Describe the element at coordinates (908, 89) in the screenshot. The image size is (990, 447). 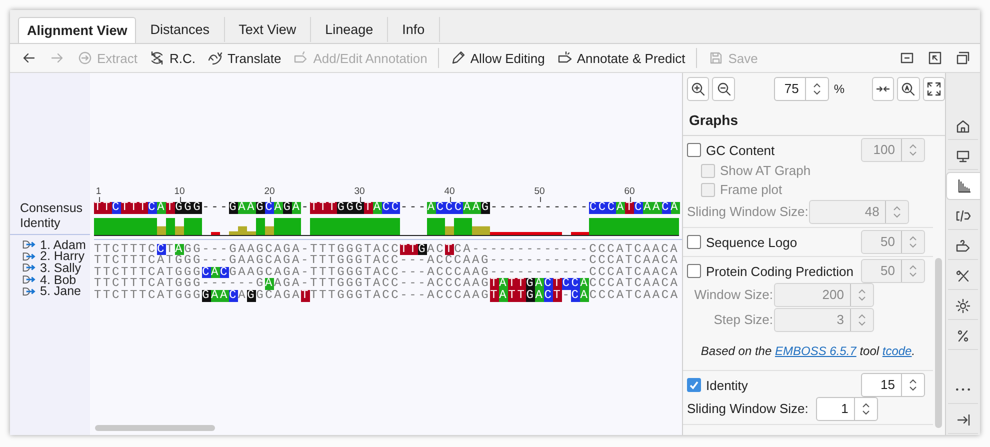
I see `zoom-reset-button` at that location.